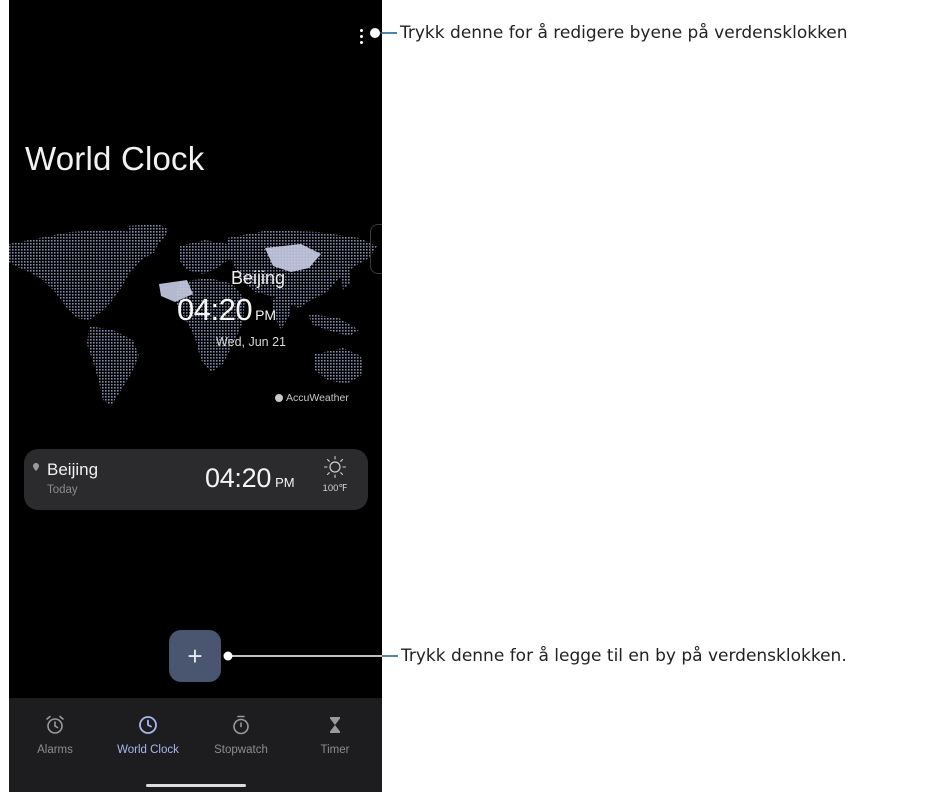 The width and height of the screenshot is (929, 792). What do you see at coordinates (279, 398) in the screenshot?
I see `accuweather-sun-icon` at bounding box center [279, 398].